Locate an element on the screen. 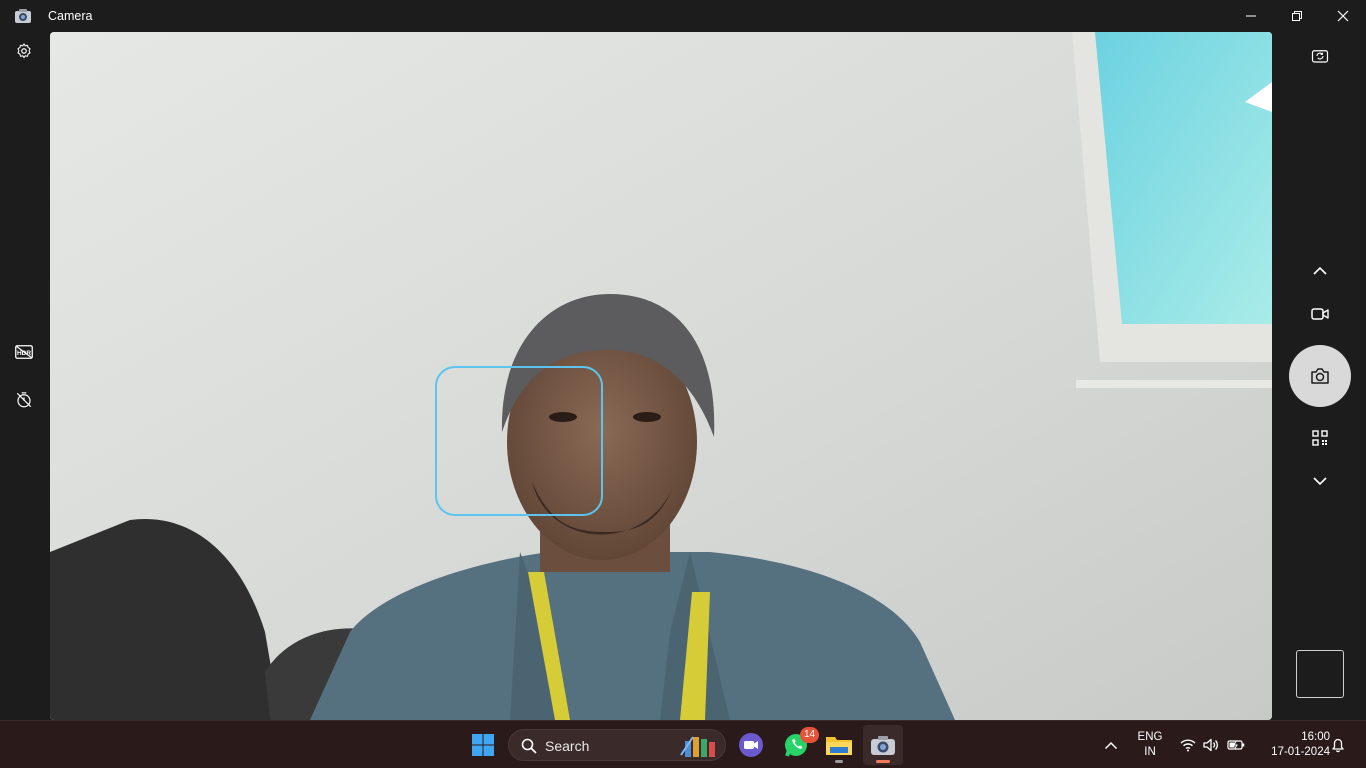 This screenshot has height=768, width=1366. file-explorer-app is located at coordinates (839, 745).